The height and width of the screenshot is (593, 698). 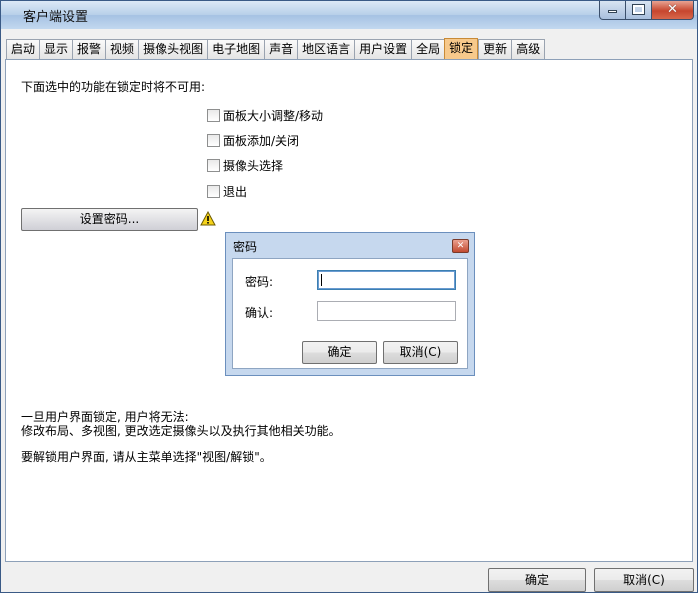 I want to click on password-field, so click(x=386, y=280).